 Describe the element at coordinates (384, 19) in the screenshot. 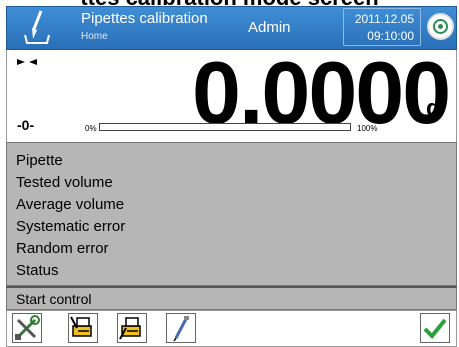

I see `date-label: 2011.12.05` at that location.